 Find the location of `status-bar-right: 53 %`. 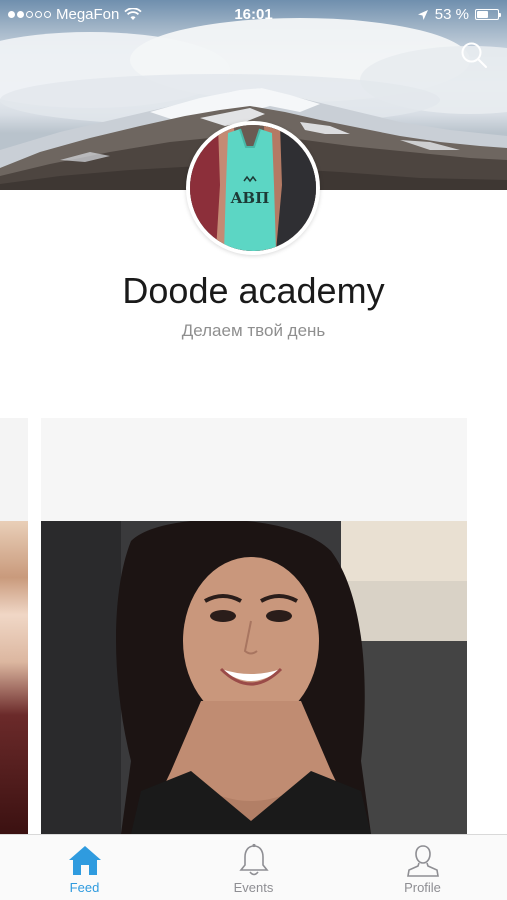

status-bar-right: 53 % is located at coordinates (459, 14).